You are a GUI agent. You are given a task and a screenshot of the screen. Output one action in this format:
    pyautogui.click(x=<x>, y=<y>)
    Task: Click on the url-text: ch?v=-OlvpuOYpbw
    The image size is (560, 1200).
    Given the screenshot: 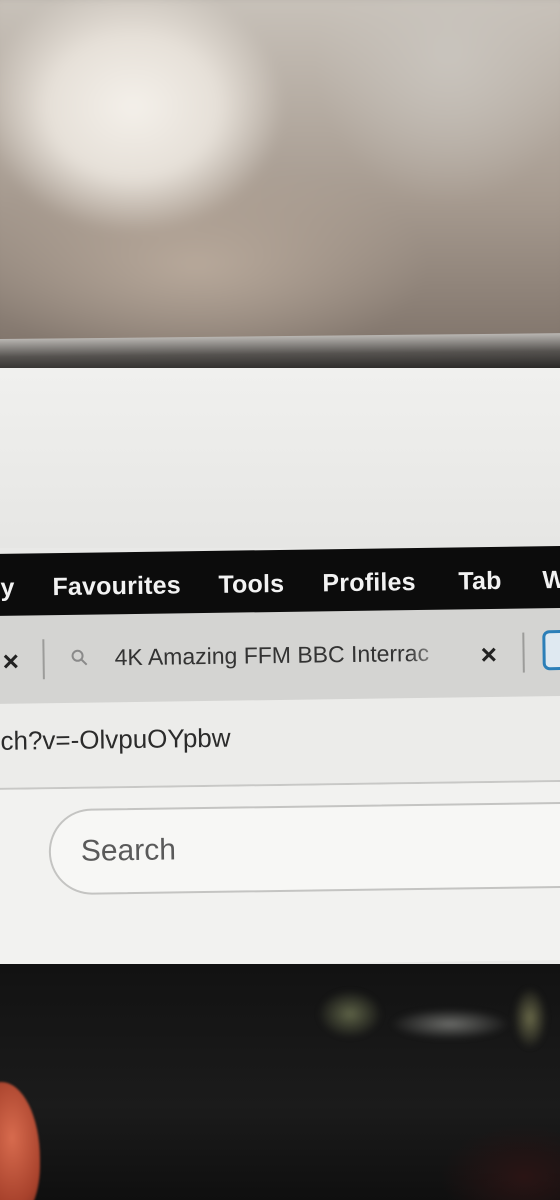 What is the action you would take?
    pyautogui.click(x=115, y=740)
    